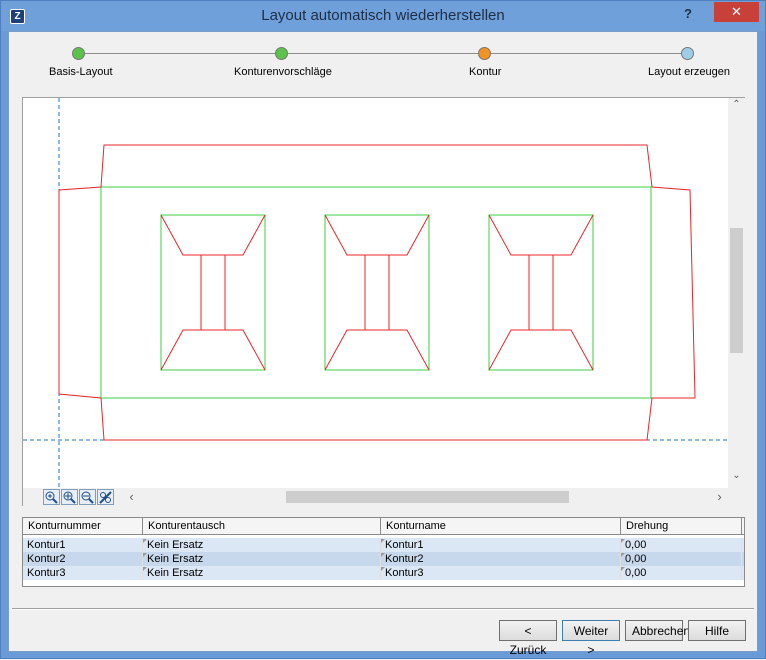 The image size is (766, 660). What do you see at coordinates (657, 630) in the screenshot?
I see `cancel-button: Abbrechen` at bounding box center [657, 630].